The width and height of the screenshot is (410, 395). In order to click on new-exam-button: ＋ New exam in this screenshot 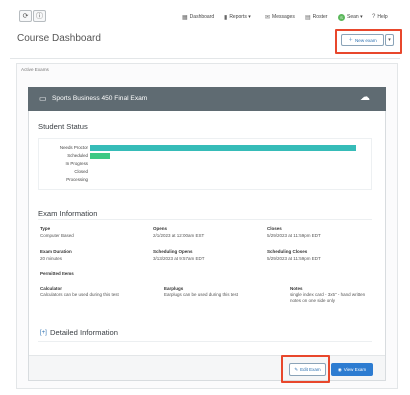, I will do `click(362, 40)`.